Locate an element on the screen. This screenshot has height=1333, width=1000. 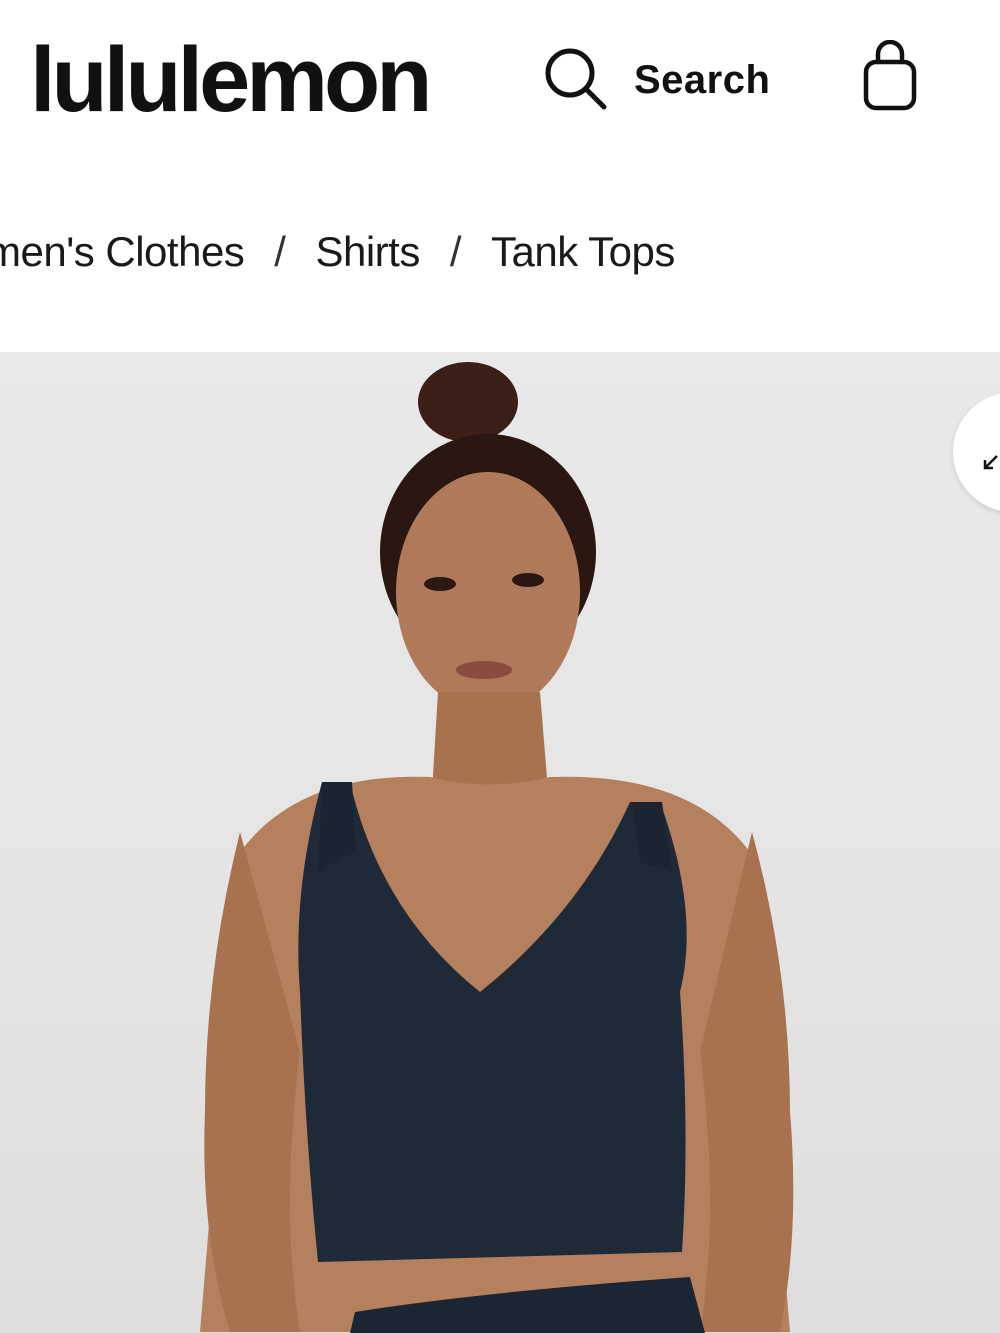
shopping-bag-button is located at coordinates (890, 76).